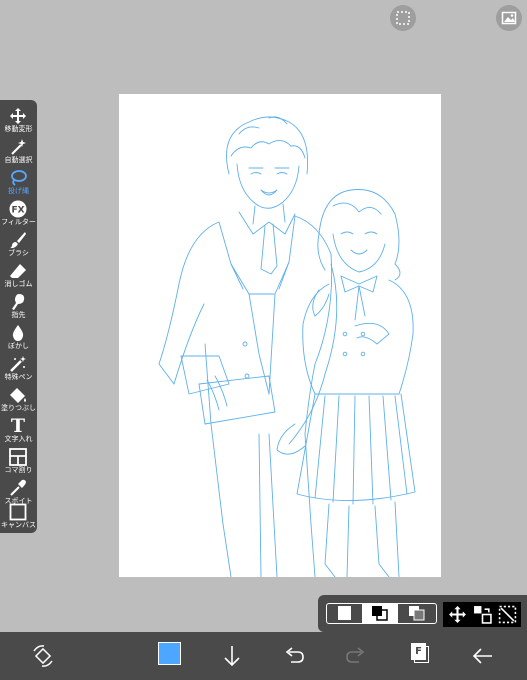  Describe the element at coordinates (18, 457) in the screenshot. I see `frame-divide-icon` at that location.